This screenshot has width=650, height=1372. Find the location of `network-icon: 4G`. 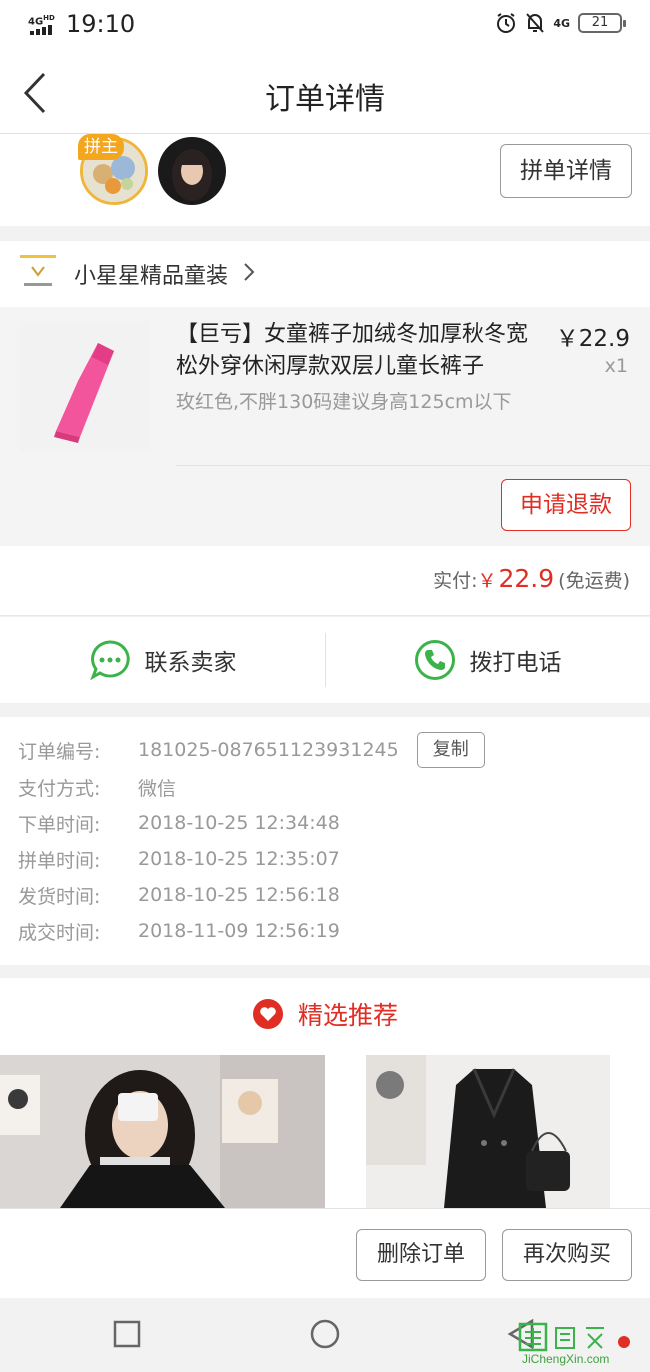

network-icon: 4G is located at coordinates (561, 23).